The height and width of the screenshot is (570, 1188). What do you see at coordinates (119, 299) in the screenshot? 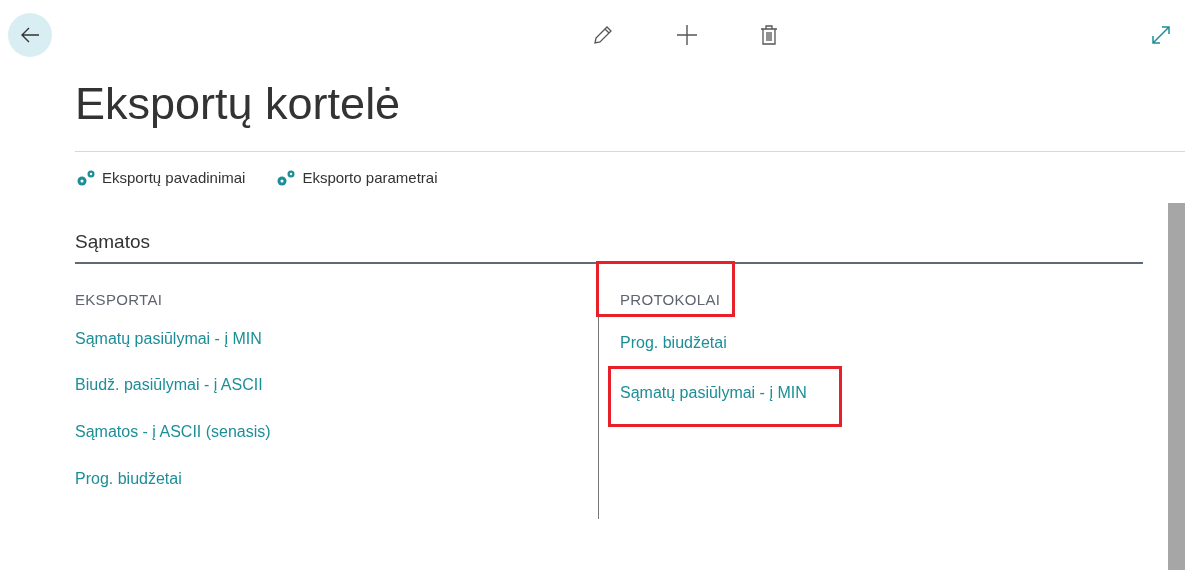
I see `group-heading: EKSPORTAI` at bounding box center [119, 299].